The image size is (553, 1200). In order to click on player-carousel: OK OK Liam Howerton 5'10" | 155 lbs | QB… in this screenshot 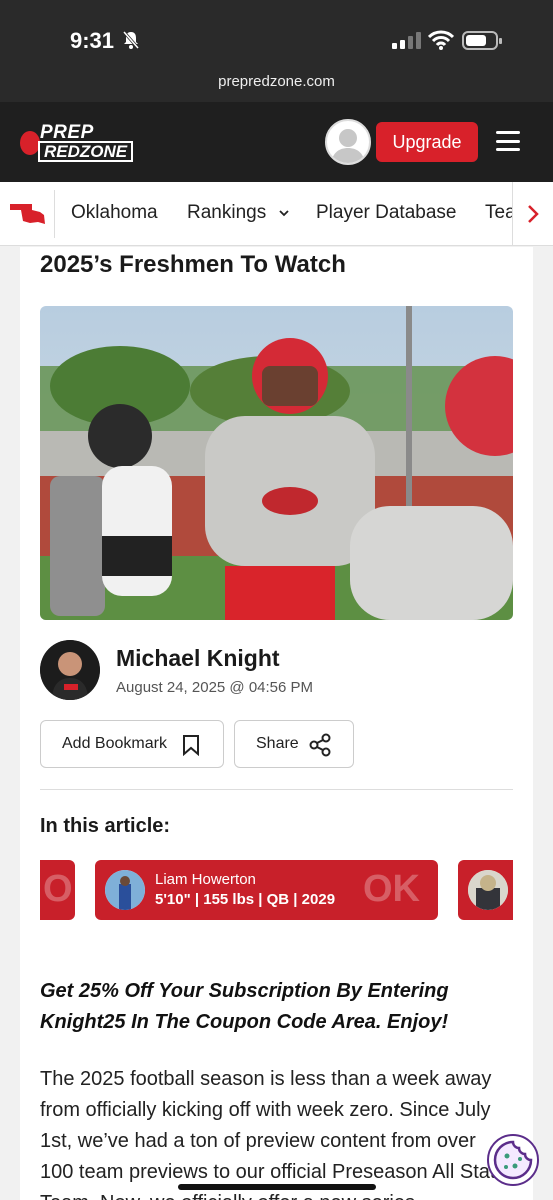, I will do `click(276, 890)`.